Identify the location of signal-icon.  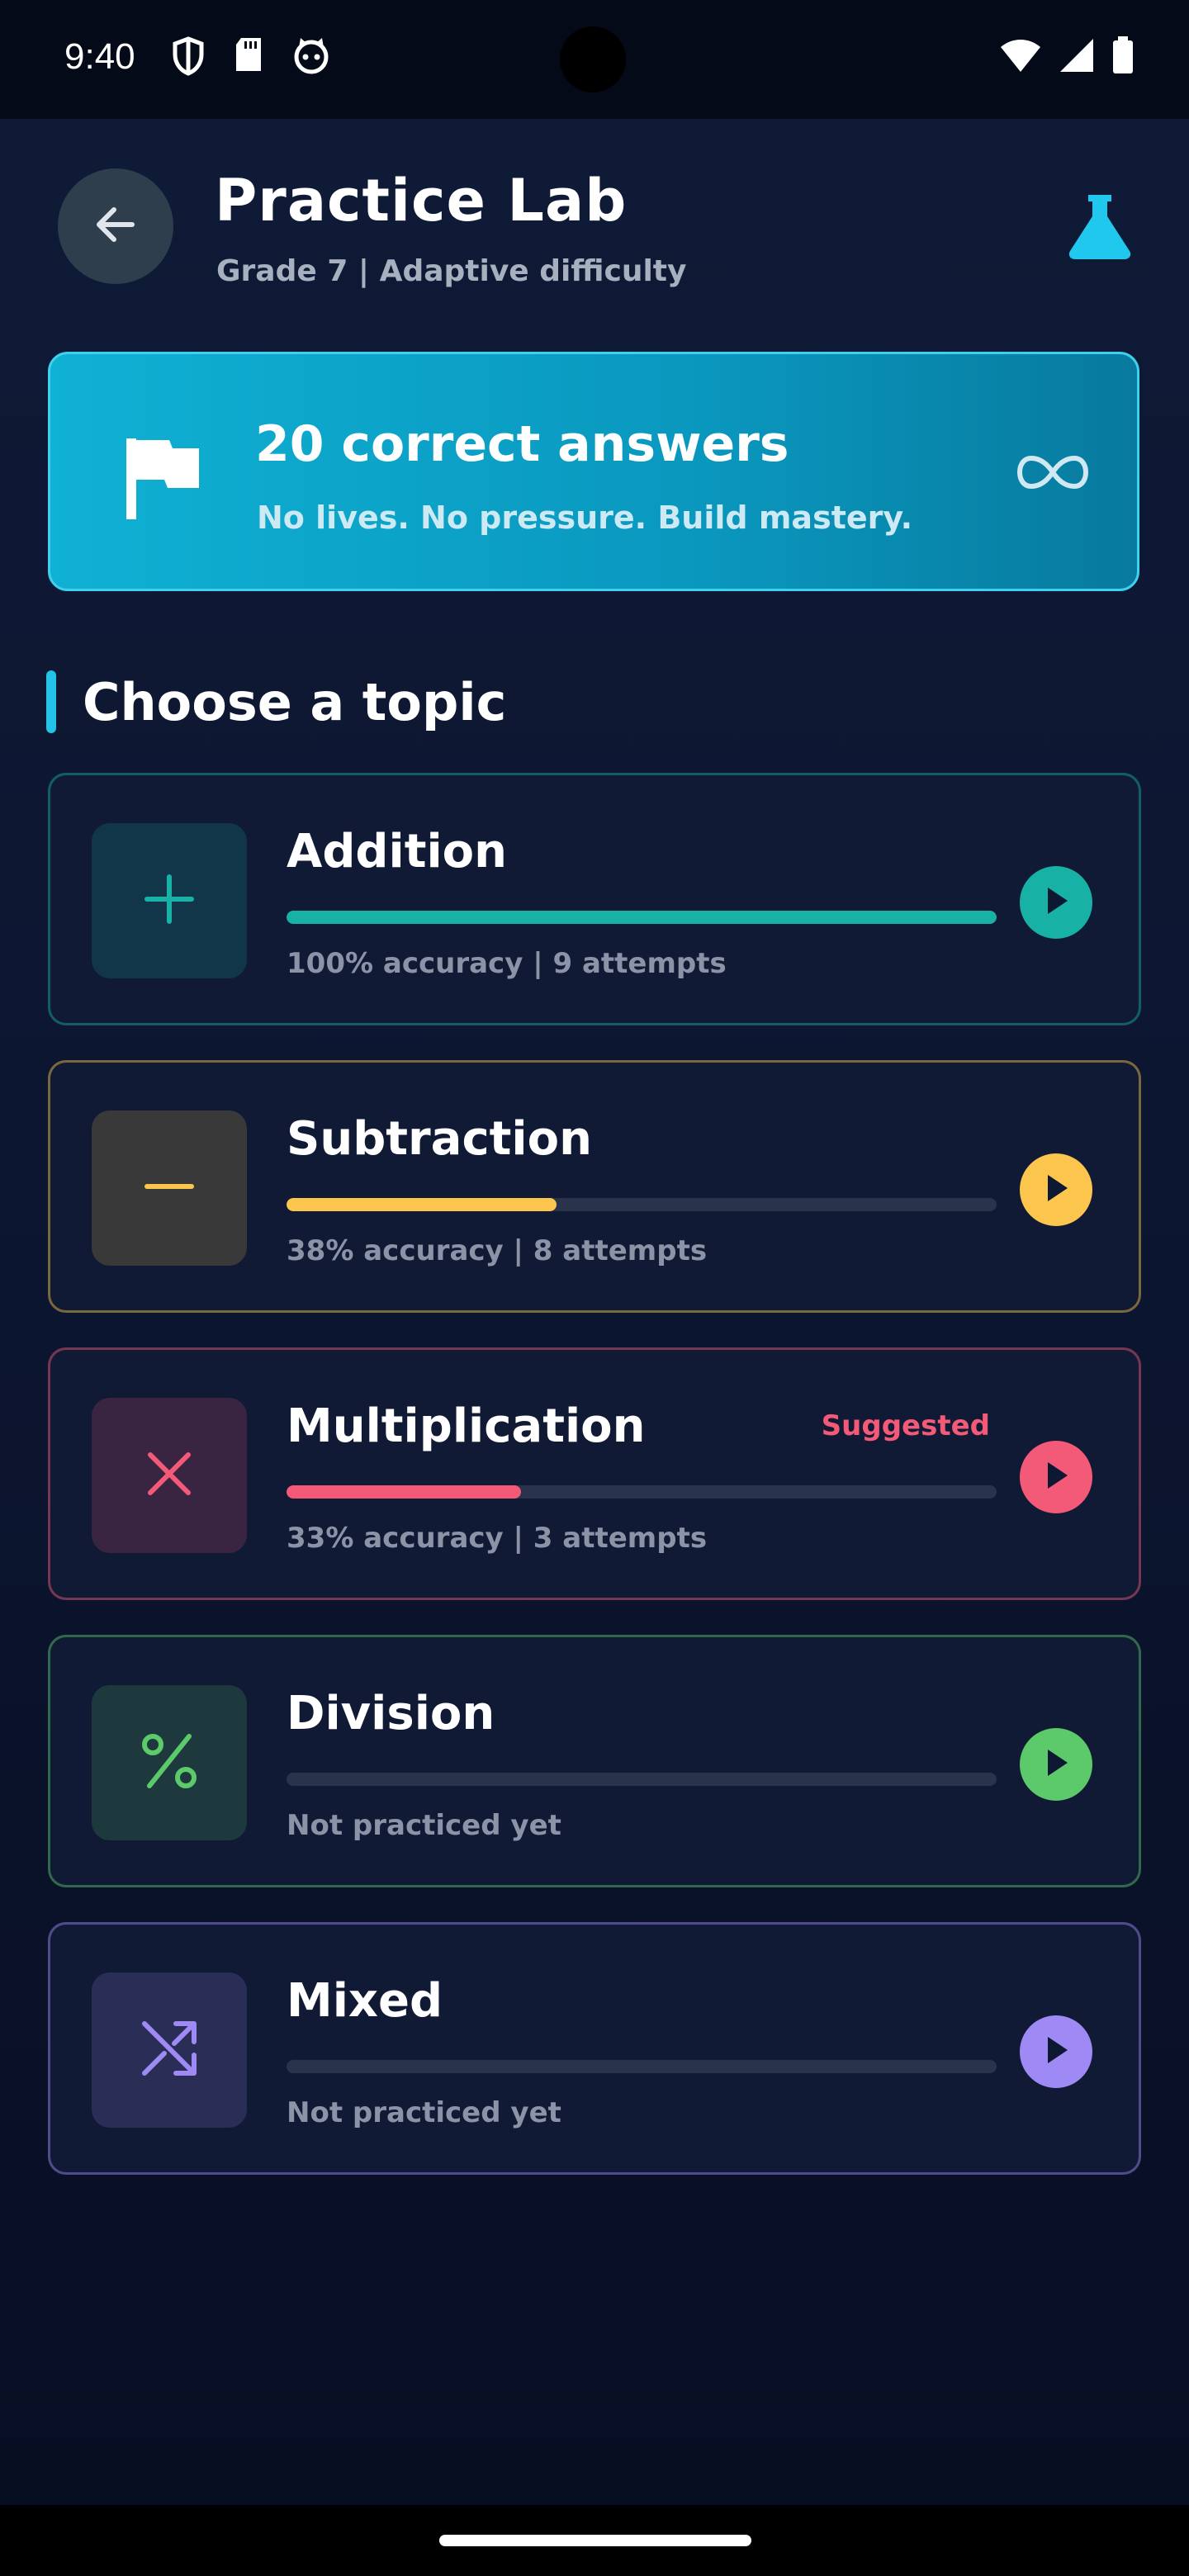
(1077, 57).